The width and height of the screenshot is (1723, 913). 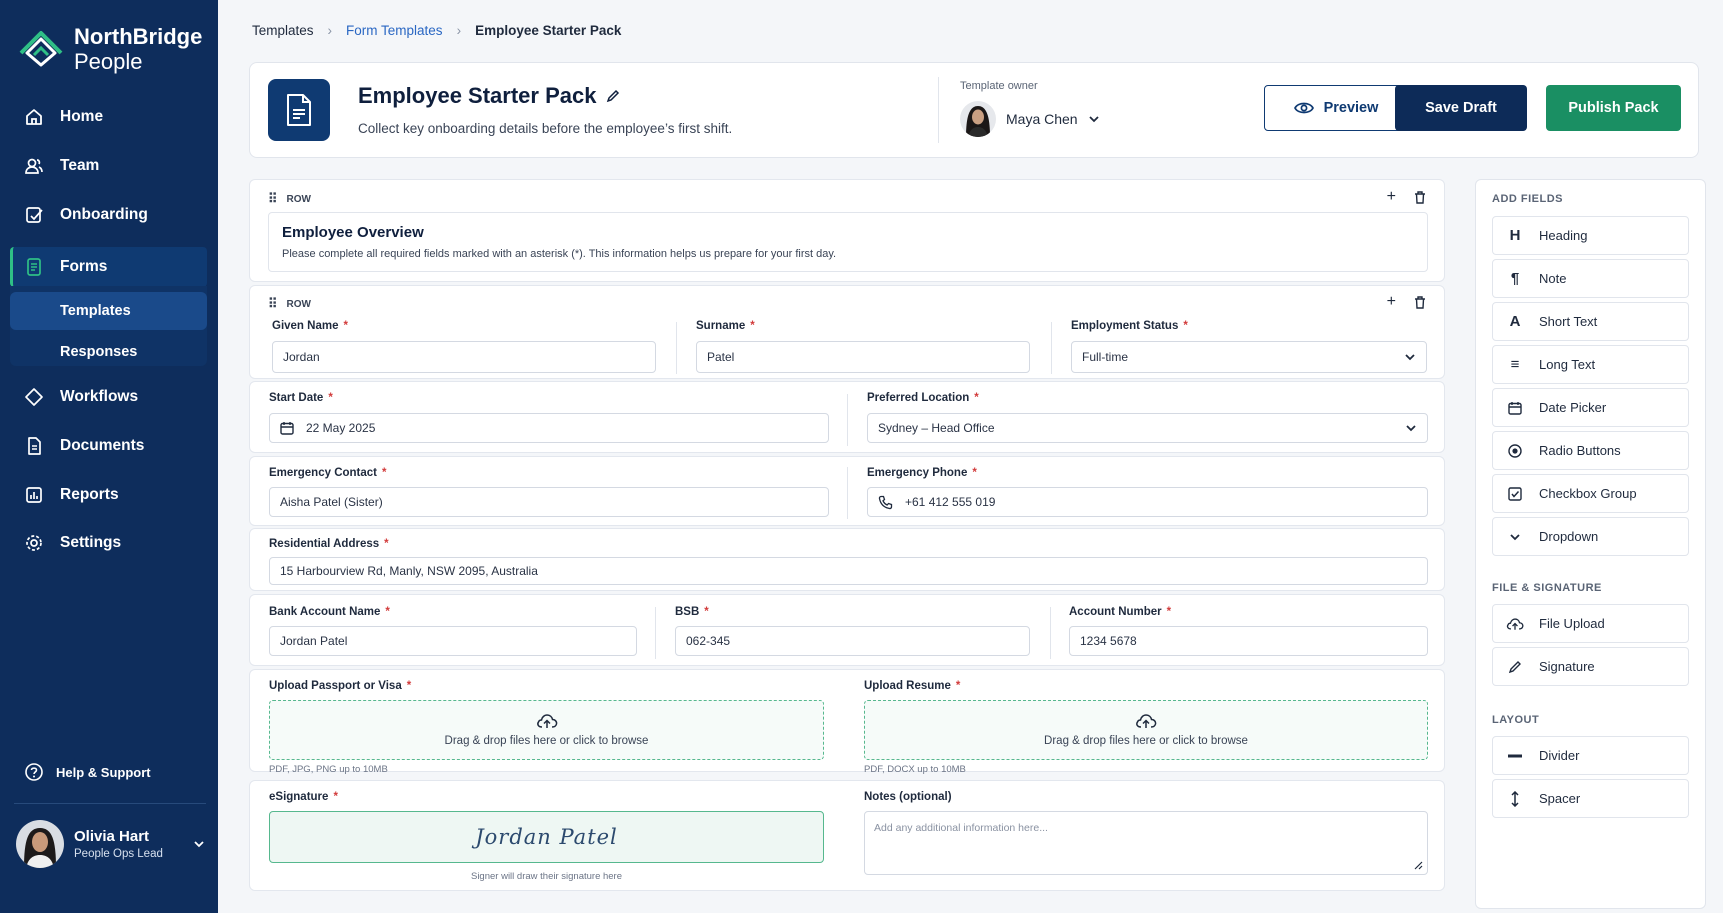 What do you see at coordinates (34, 446) in the screenshot?
I see `documents-icon` at bounding box center [34, 446].